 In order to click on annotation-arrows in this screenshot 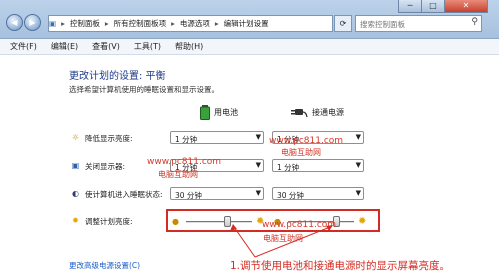, I will do `click(281, 241)`.